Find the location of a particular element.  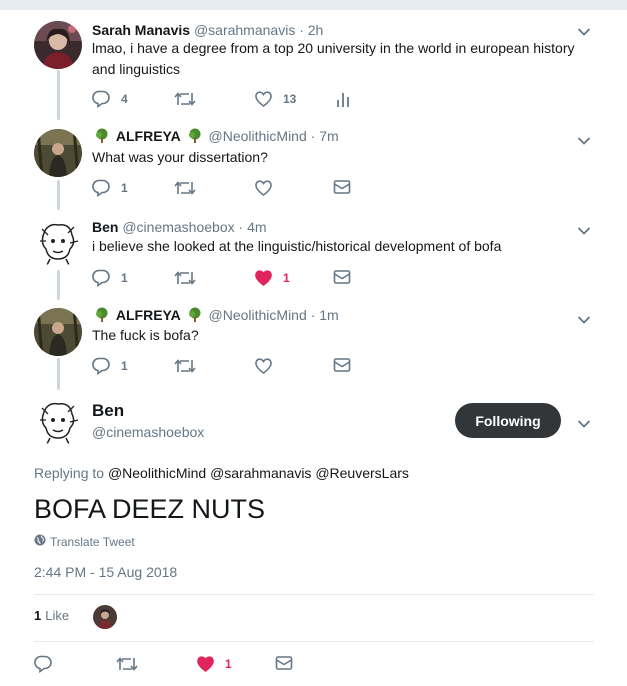

tweet-time: · 7m is located at coordinates (325, 136).